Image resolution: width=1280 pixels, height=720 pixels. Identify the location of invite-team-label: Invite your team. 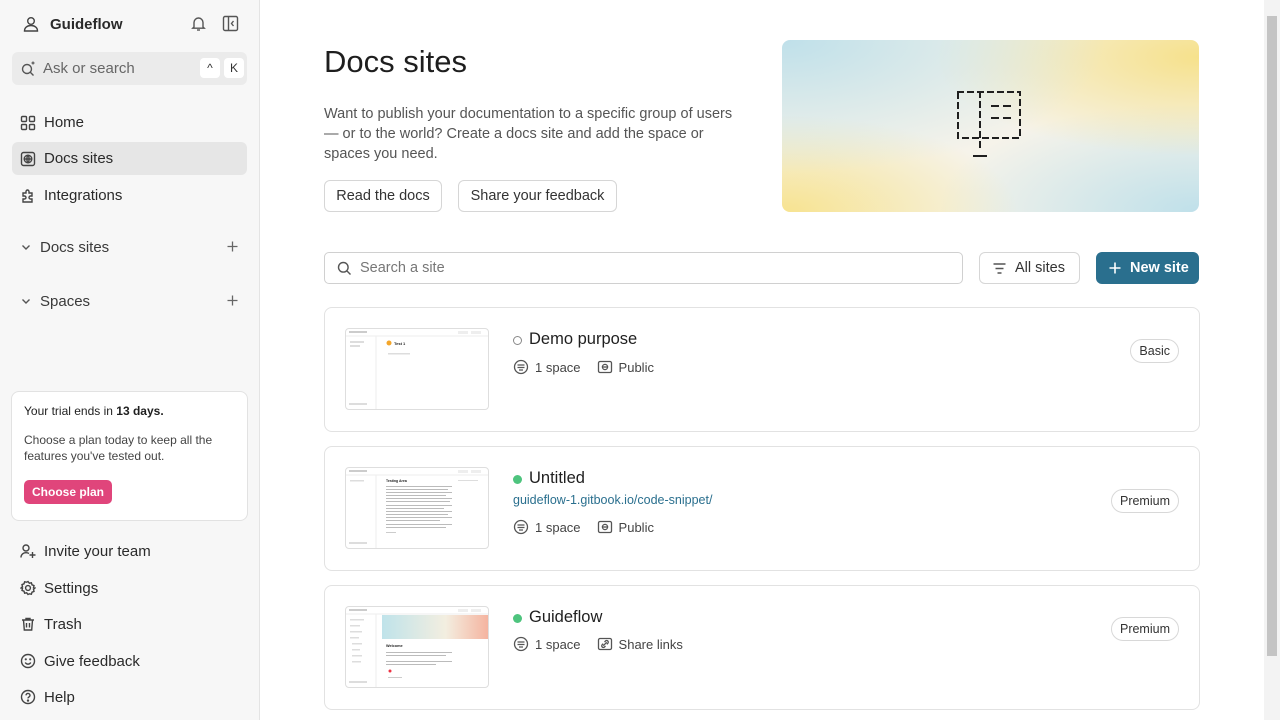
(97, 551).